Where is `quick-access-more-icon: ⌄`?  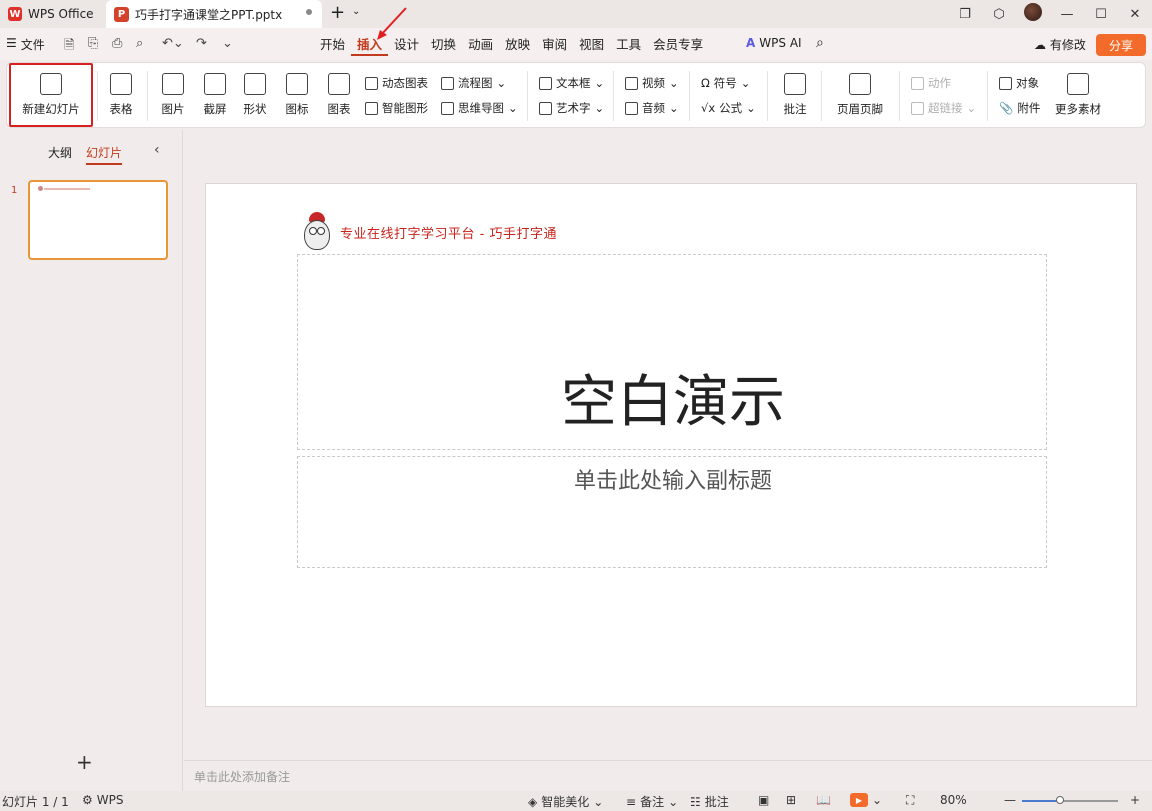
quick-access-more-icon: ⌄ is located at coordinates (227, 43).